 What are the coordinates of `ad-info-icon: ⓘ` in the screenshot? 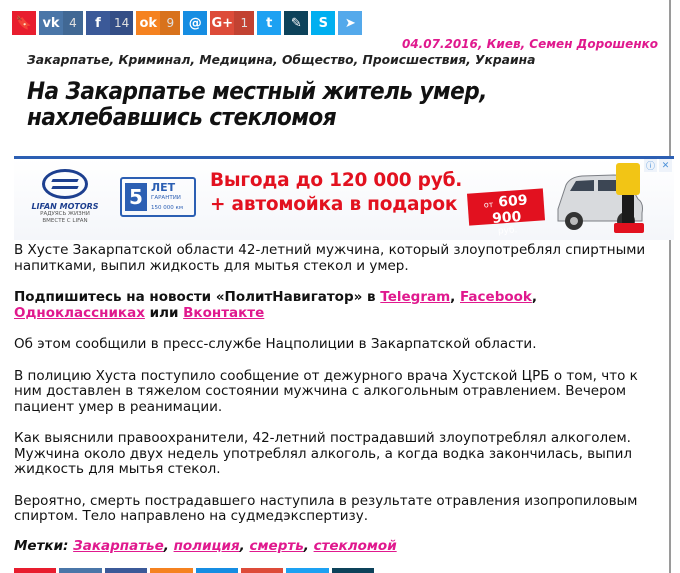 It's located at (650, 165).